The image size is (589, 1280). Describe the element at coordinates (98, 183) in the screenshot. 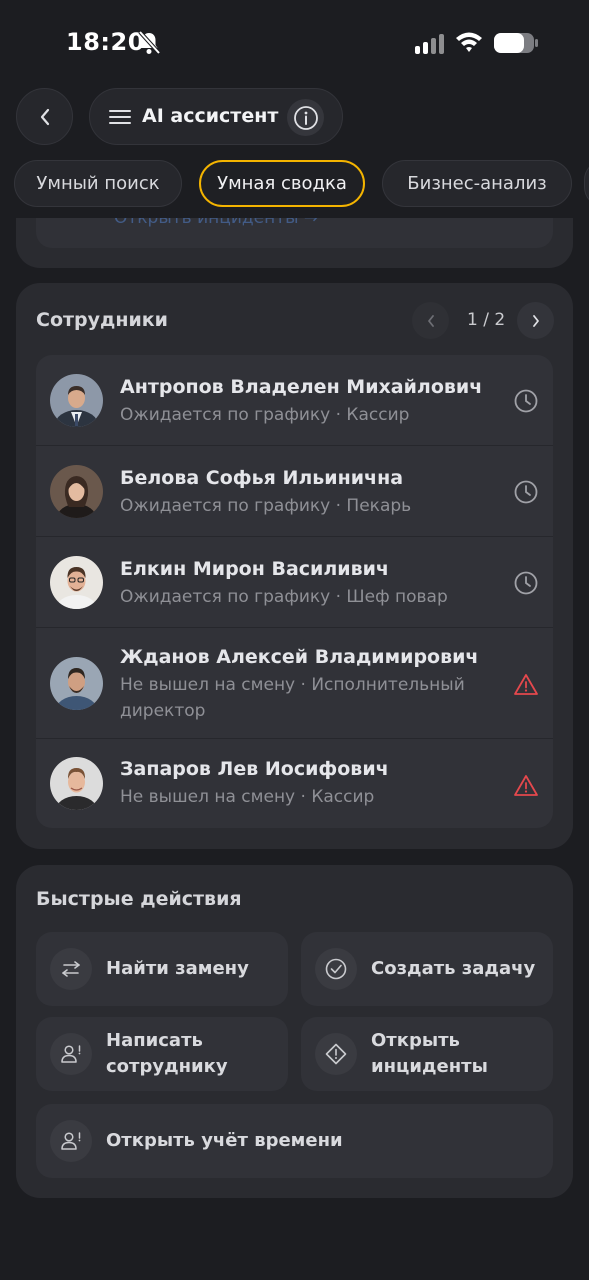

I see `tab-smart-search: Умный поиск` at that location.